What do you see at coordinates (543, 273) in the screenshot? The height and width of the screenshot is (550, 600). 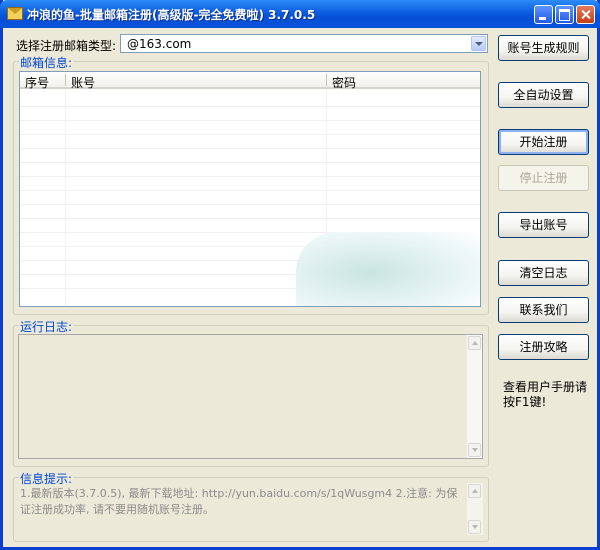 I see `clear-log-button: 清空日志` at bounding box center [543, 273].